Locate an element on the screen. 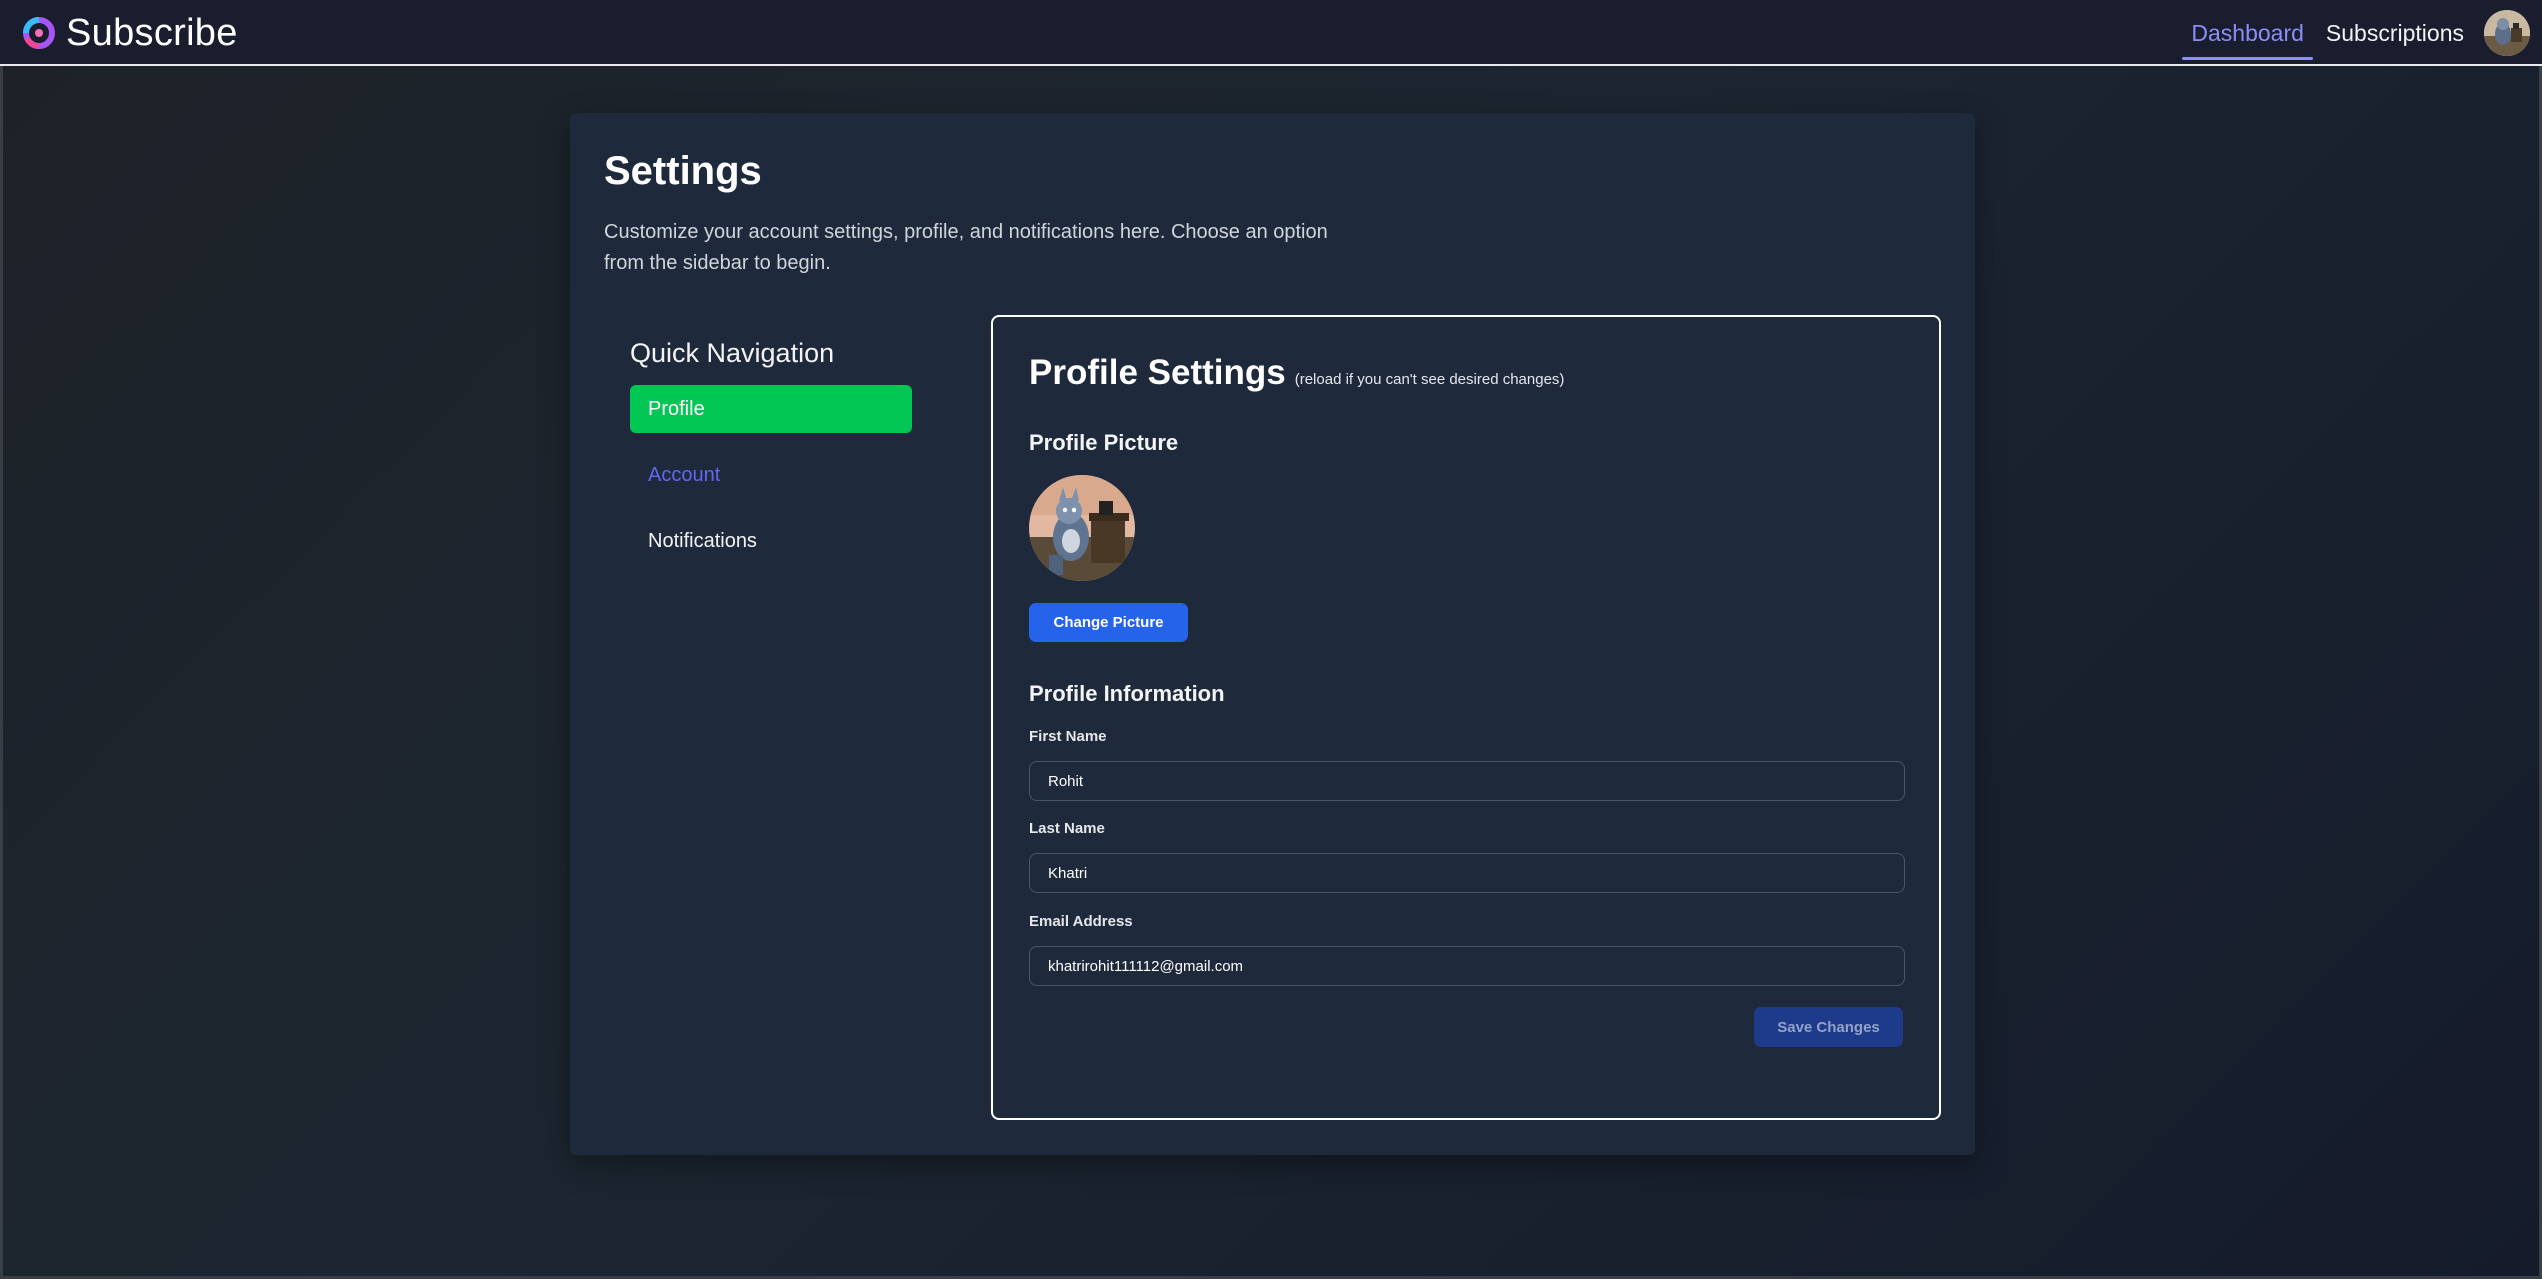 The height and width of the screenshot is (1279, 2542). brand: Subscribe is located at coordinates (130, 33).